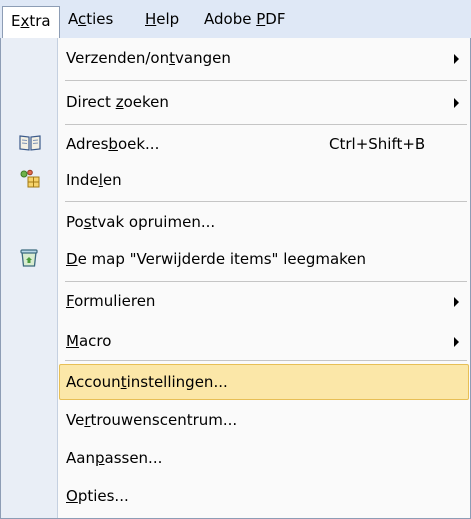 The image size is (471, 519). I want to click on label-part: oeken, so click(146, 102).